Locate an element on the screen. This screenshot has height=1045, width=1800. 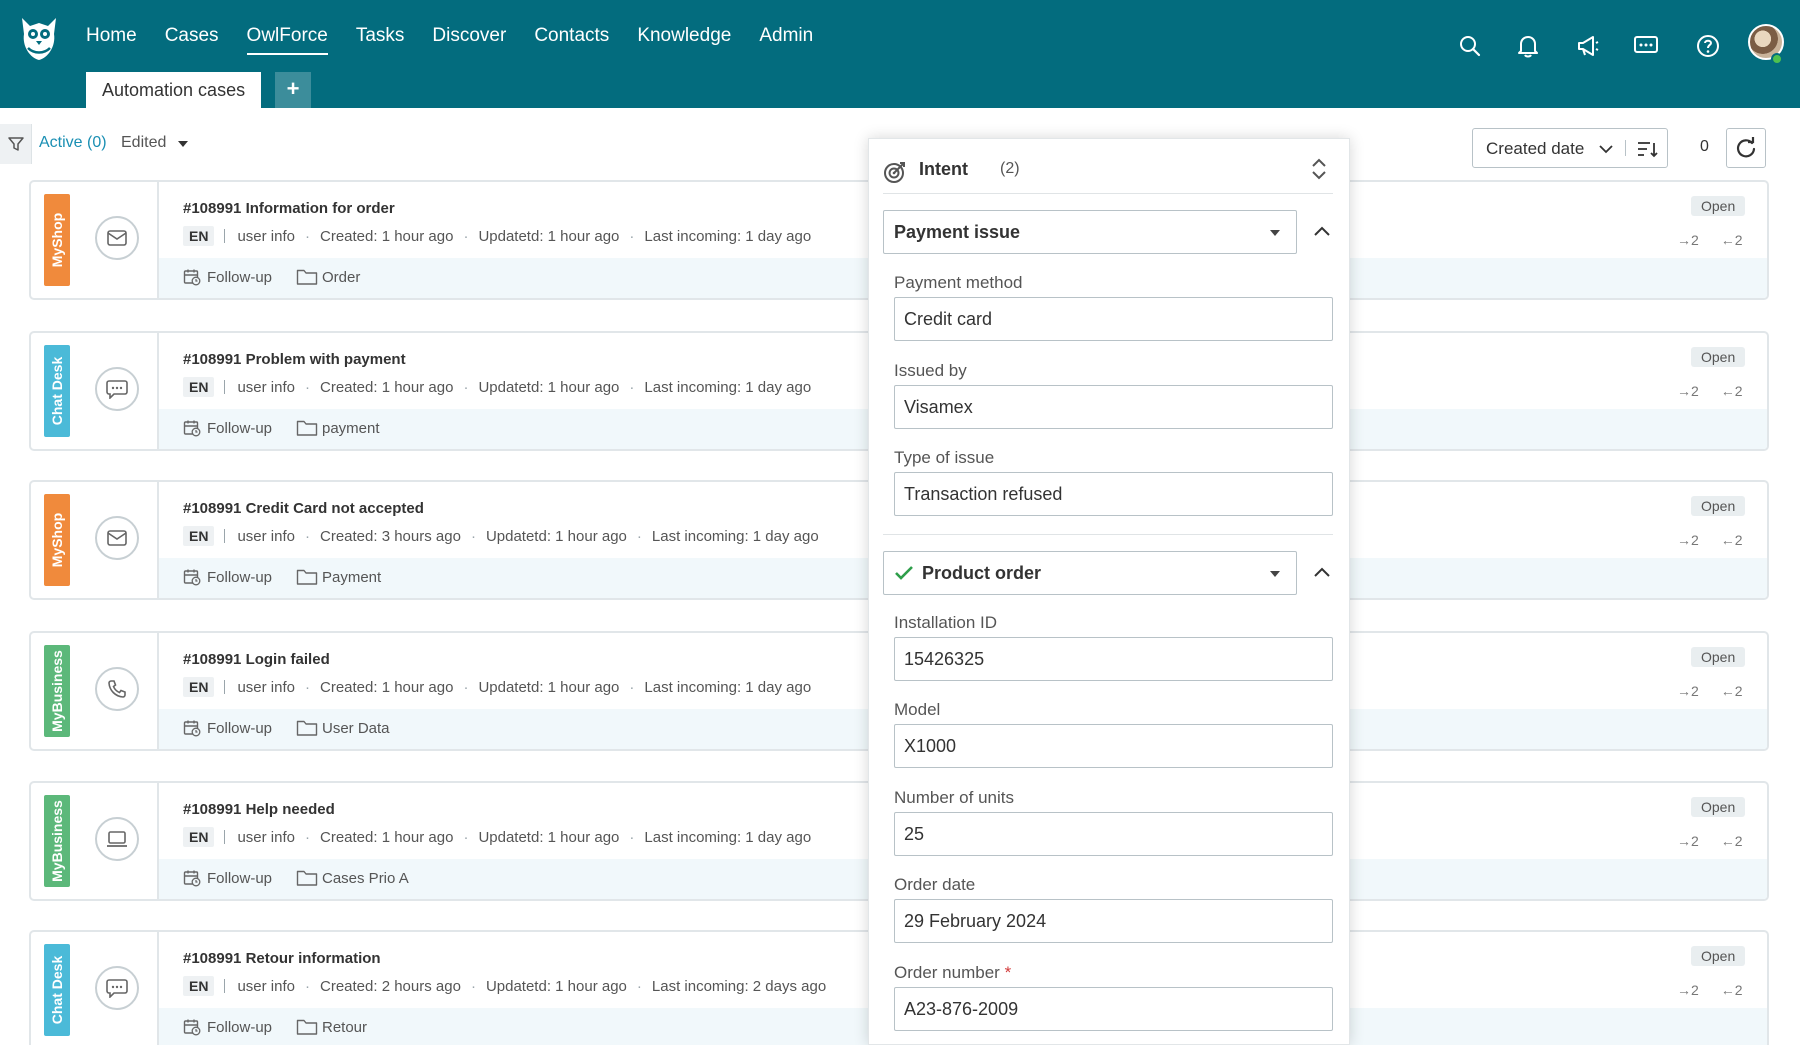
expand-collapse-icon is located at coordinates (1319, 169).